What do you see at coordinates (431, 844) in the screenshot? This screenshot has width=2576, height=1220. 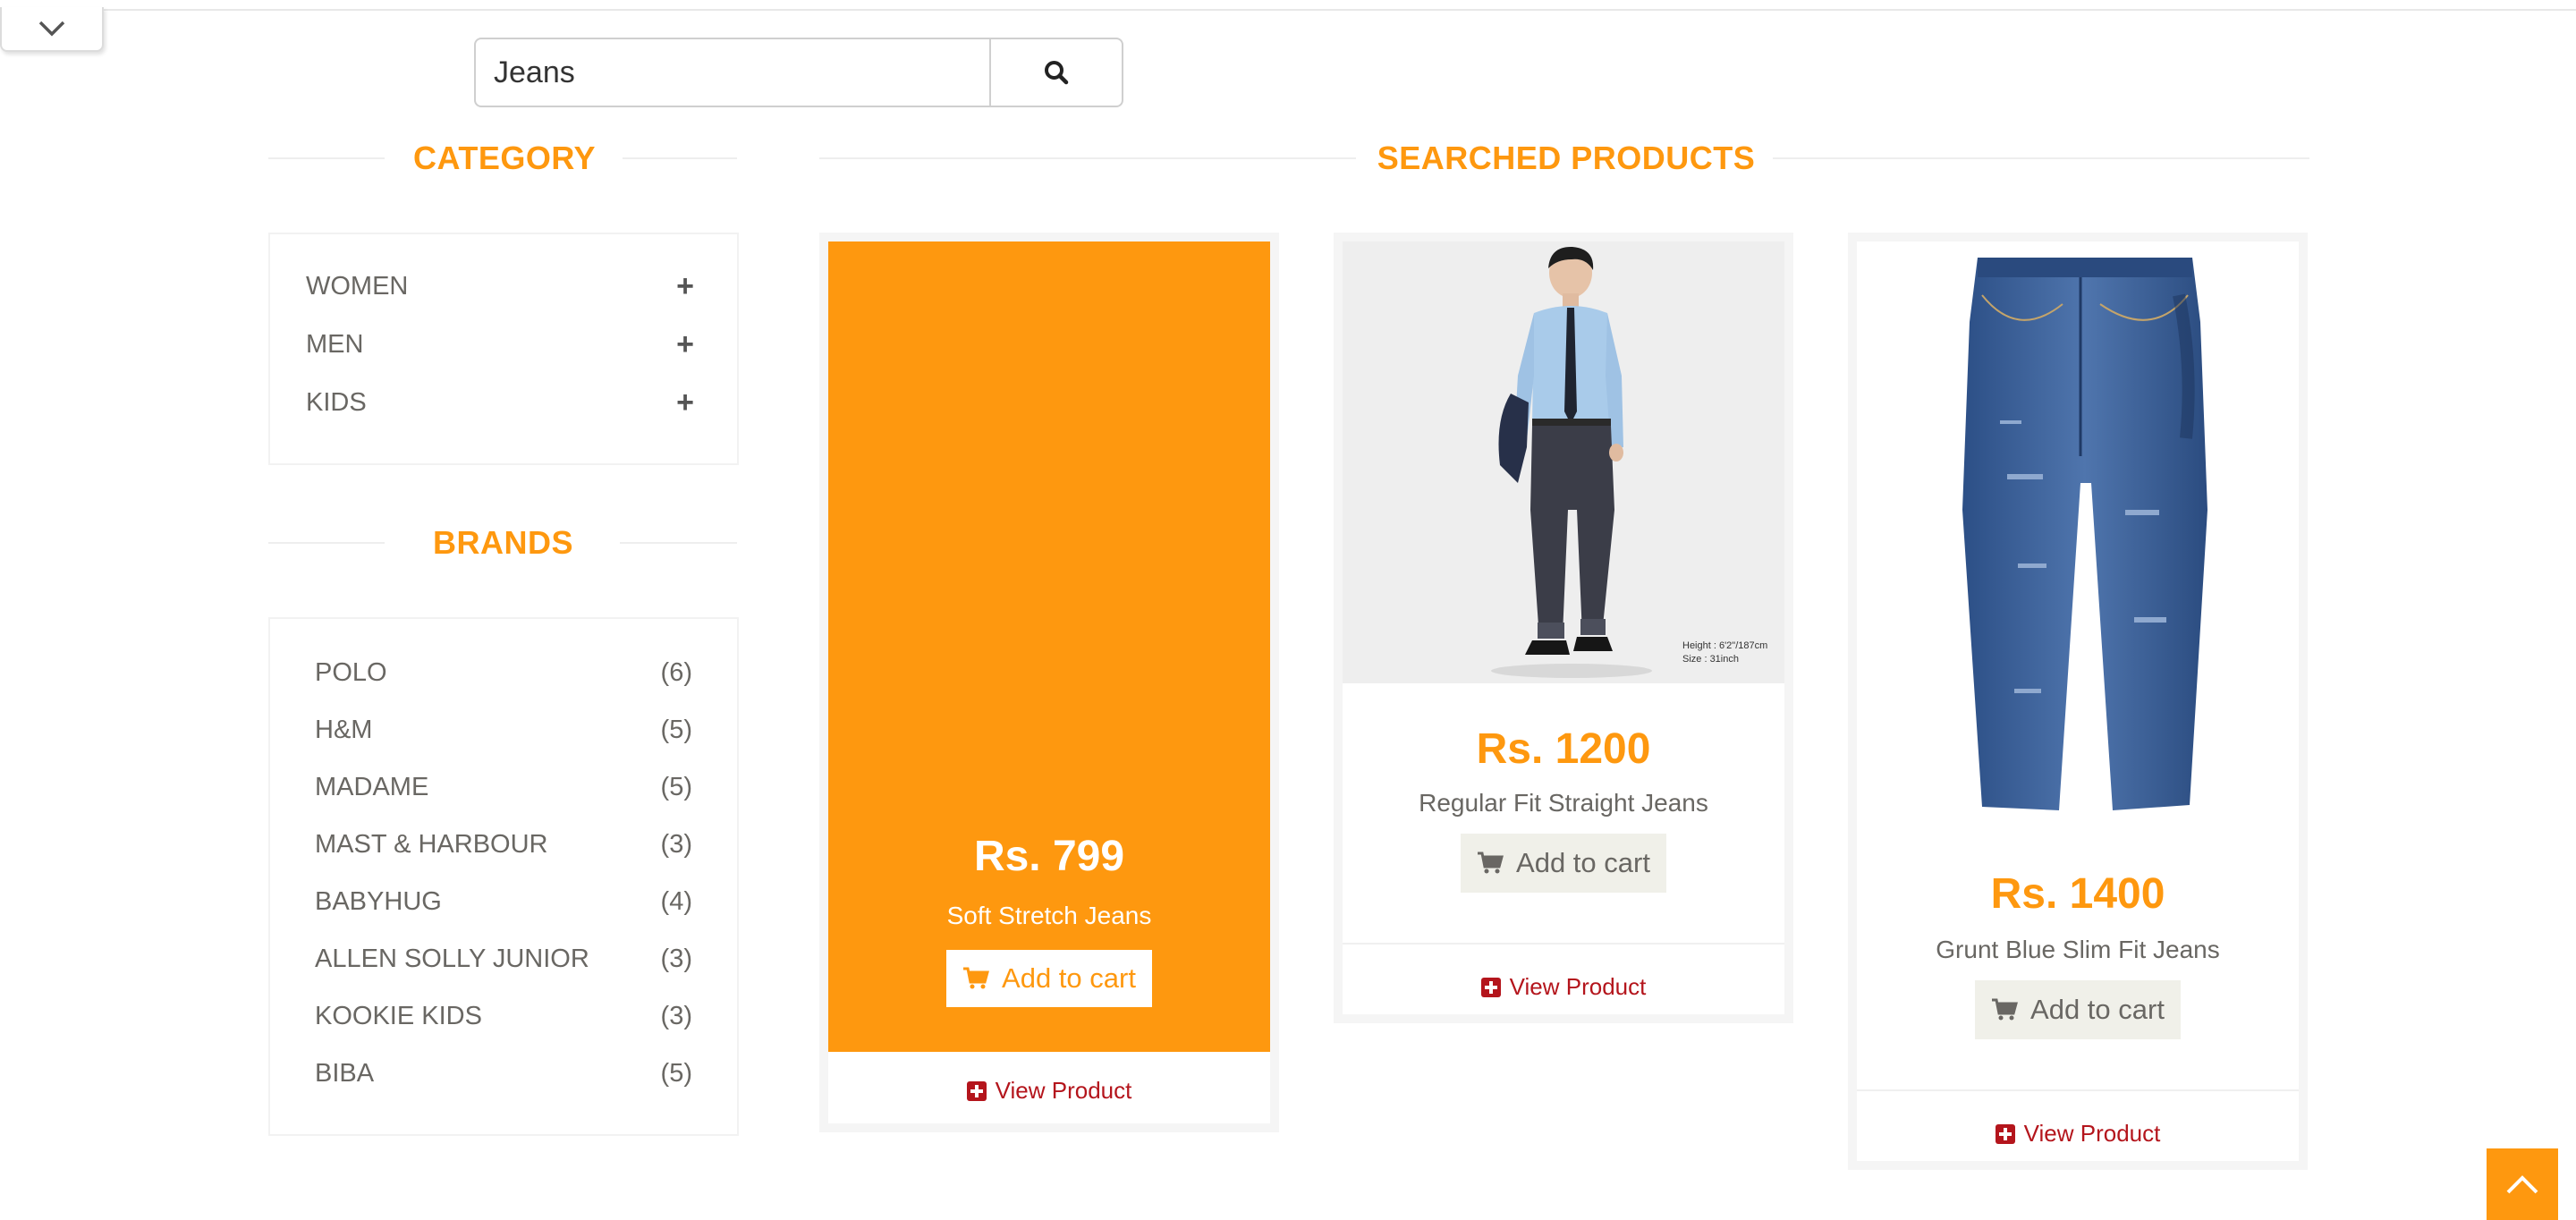 I see `brand-name: MAST & HARBOUR` at bounding box center [431, 844].